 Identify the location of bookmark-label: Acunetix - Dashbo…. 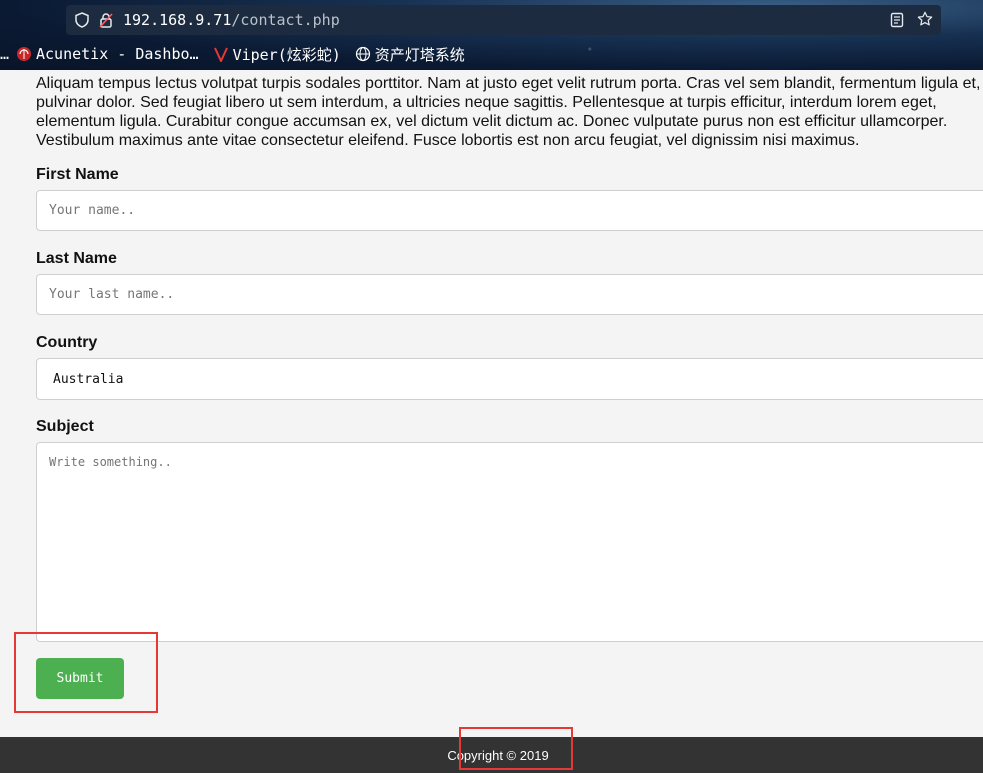
(117, 54).